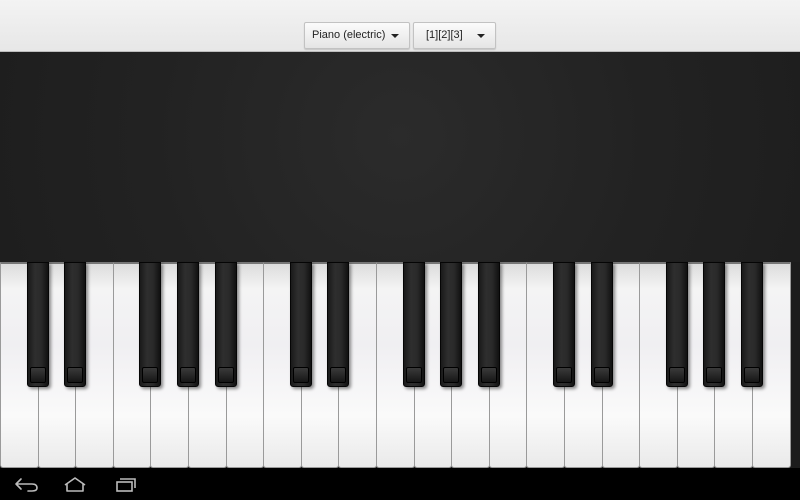 The width and height of the screenshot is (800, 500). I want to click on back-button, so click(26, 484).